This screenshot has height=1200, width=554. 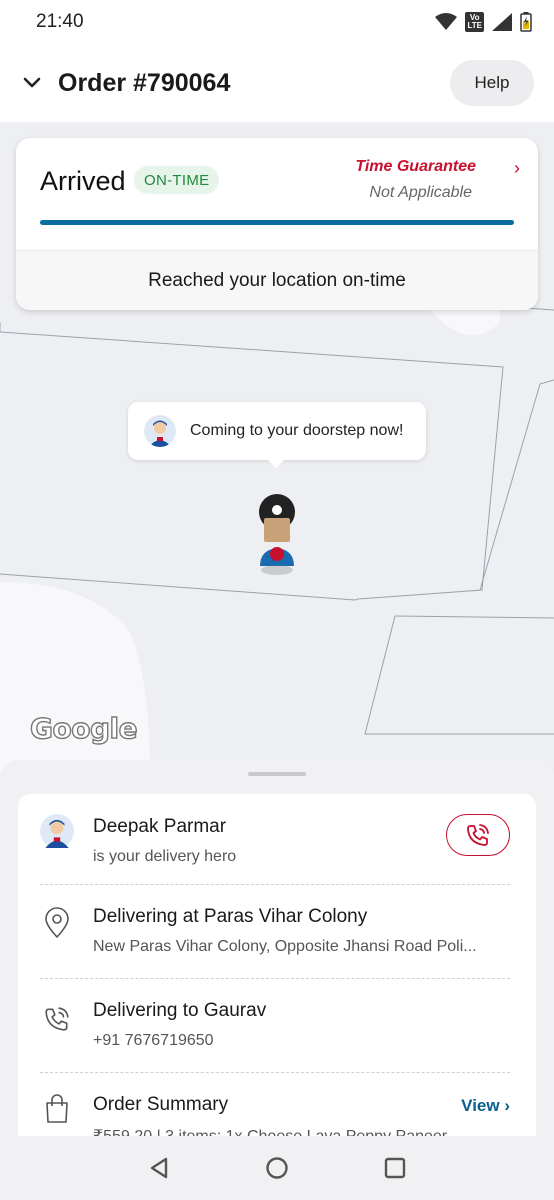 What do you see at coordinates (161, 1104) in the screenshot?
I see `order-summary-title: Order Summary` at bounding box center [161, 1104].